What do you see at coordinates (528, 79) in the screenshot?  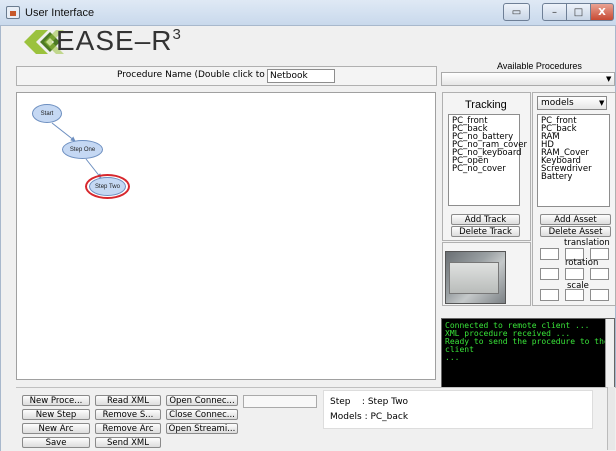 I see `available-procedures-dropdown` at bounding box center [528, 79].